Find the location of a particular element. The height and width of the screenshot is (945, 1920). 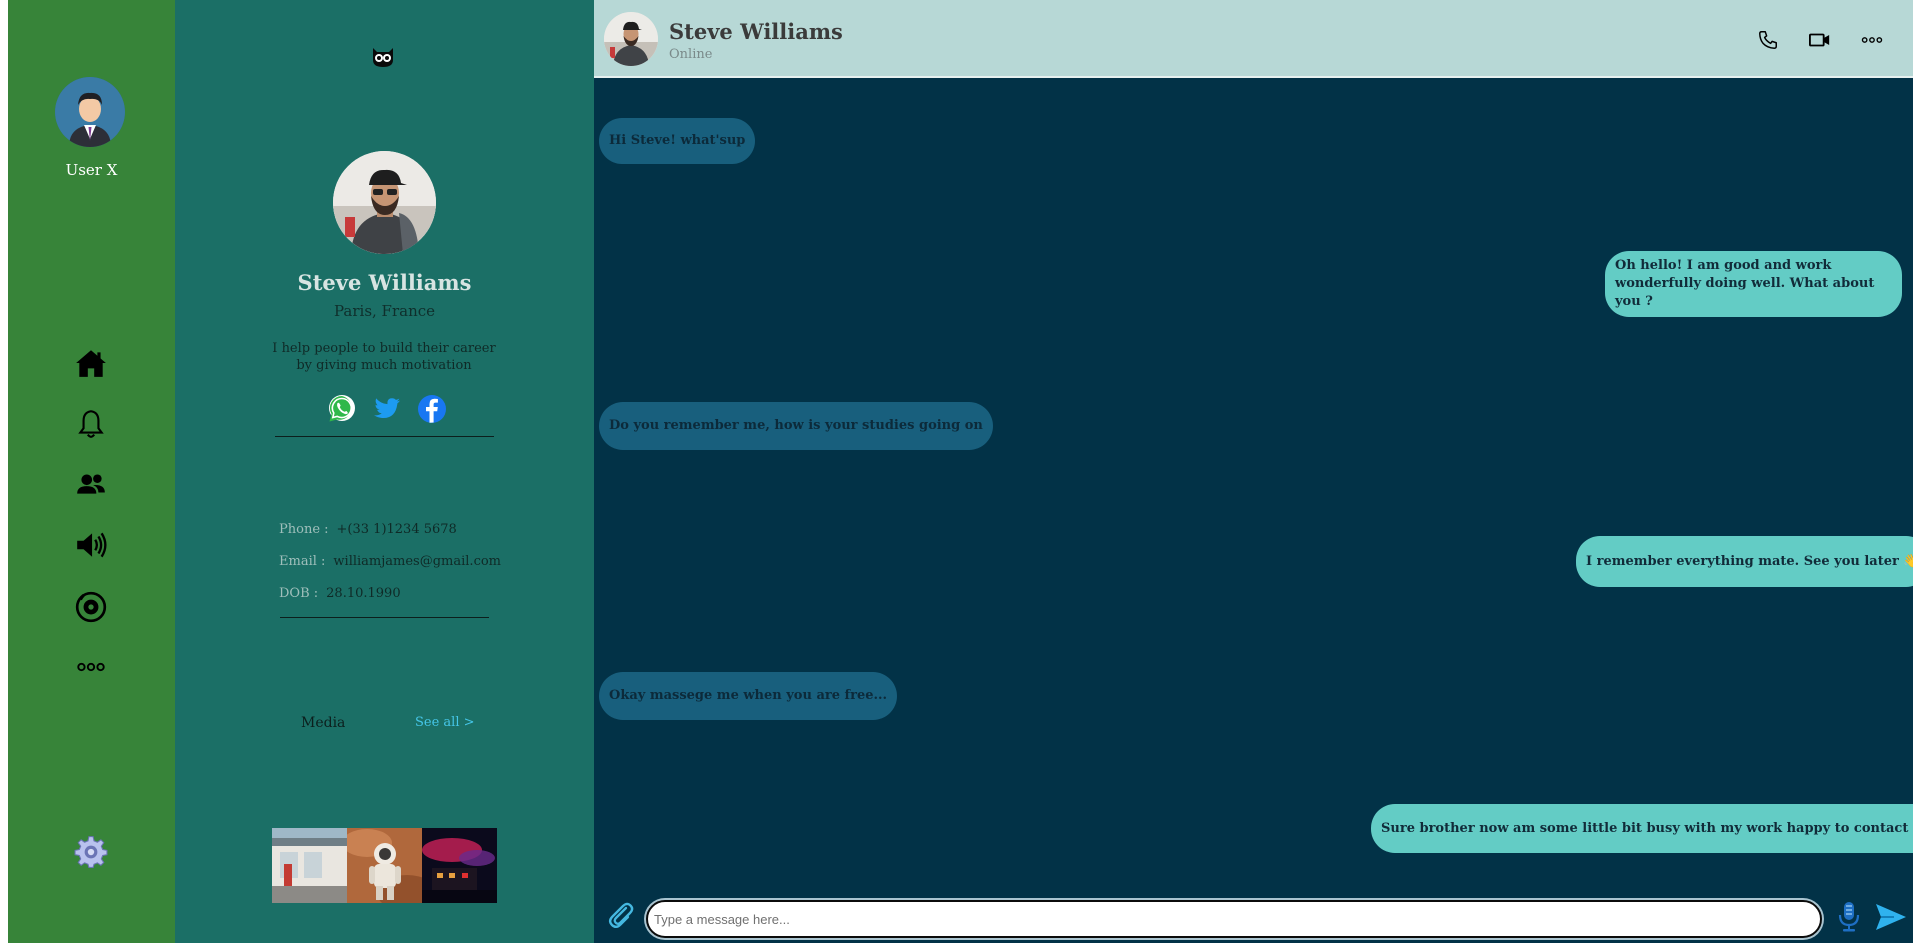

contact-location: Paris, France is located at coordinates (384, 311).